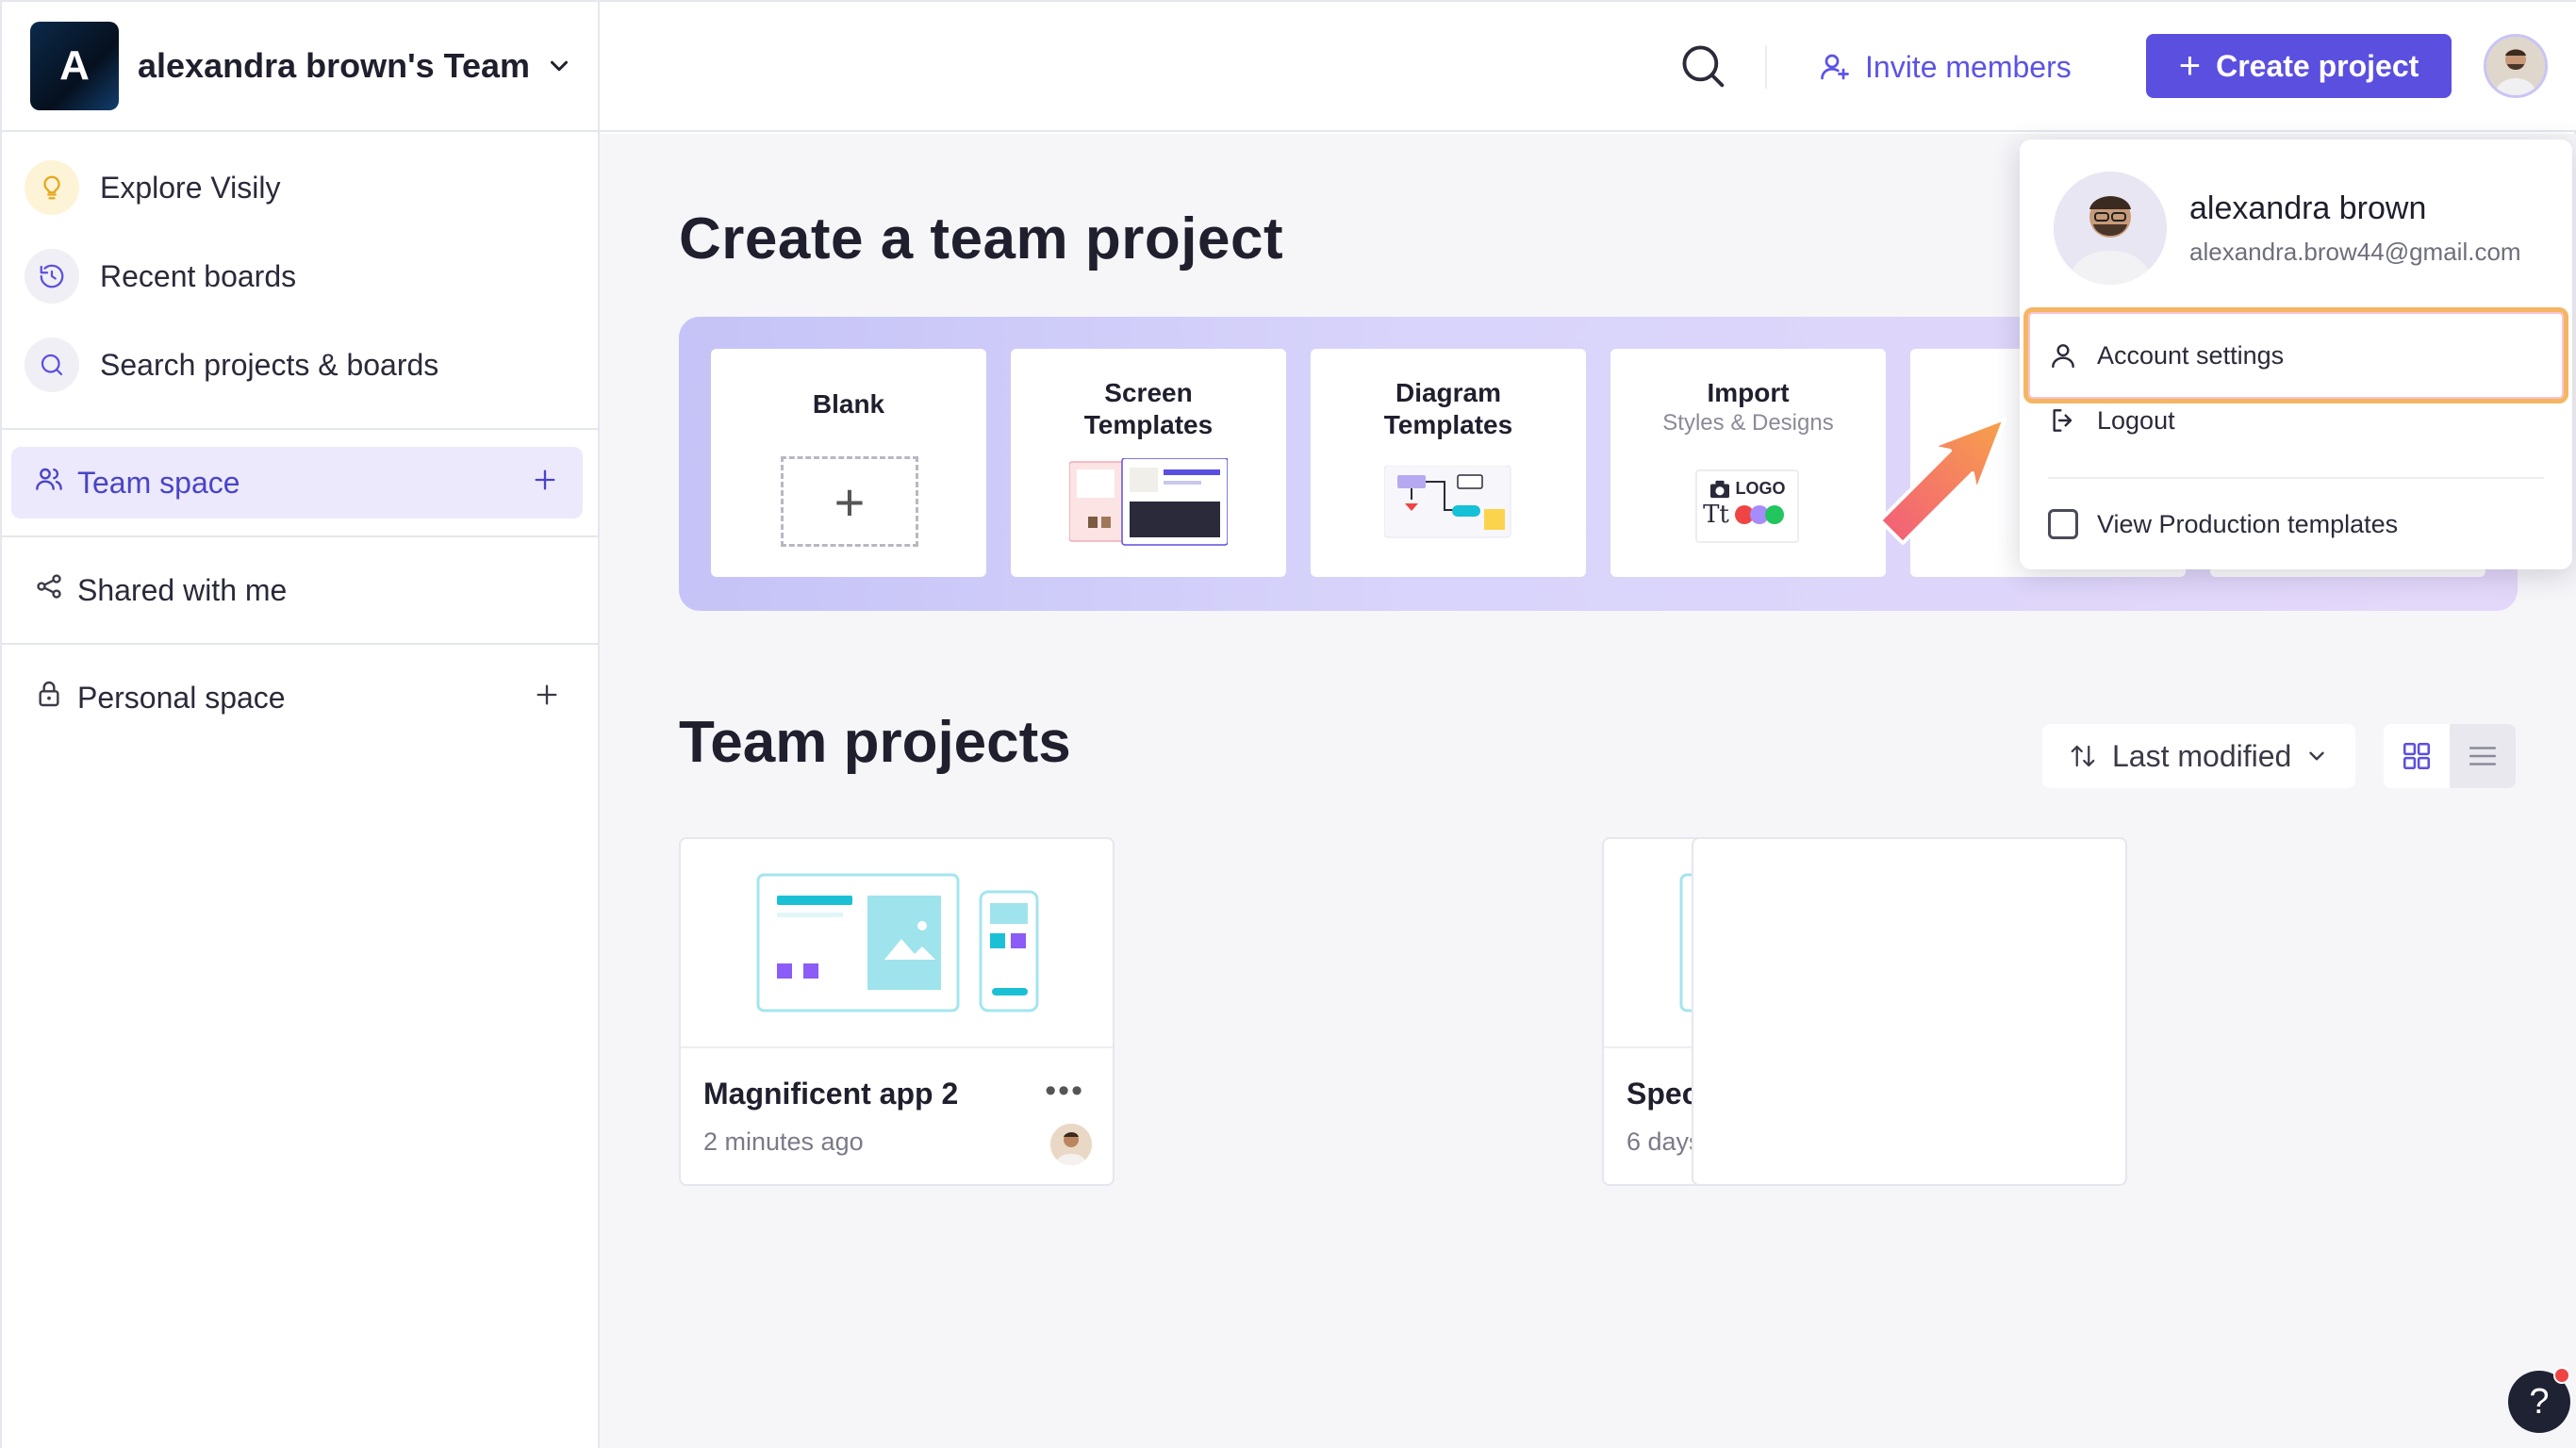  I want to click on template-import: Import Styles & Designs LOGO Tt, so click(1748, 463).